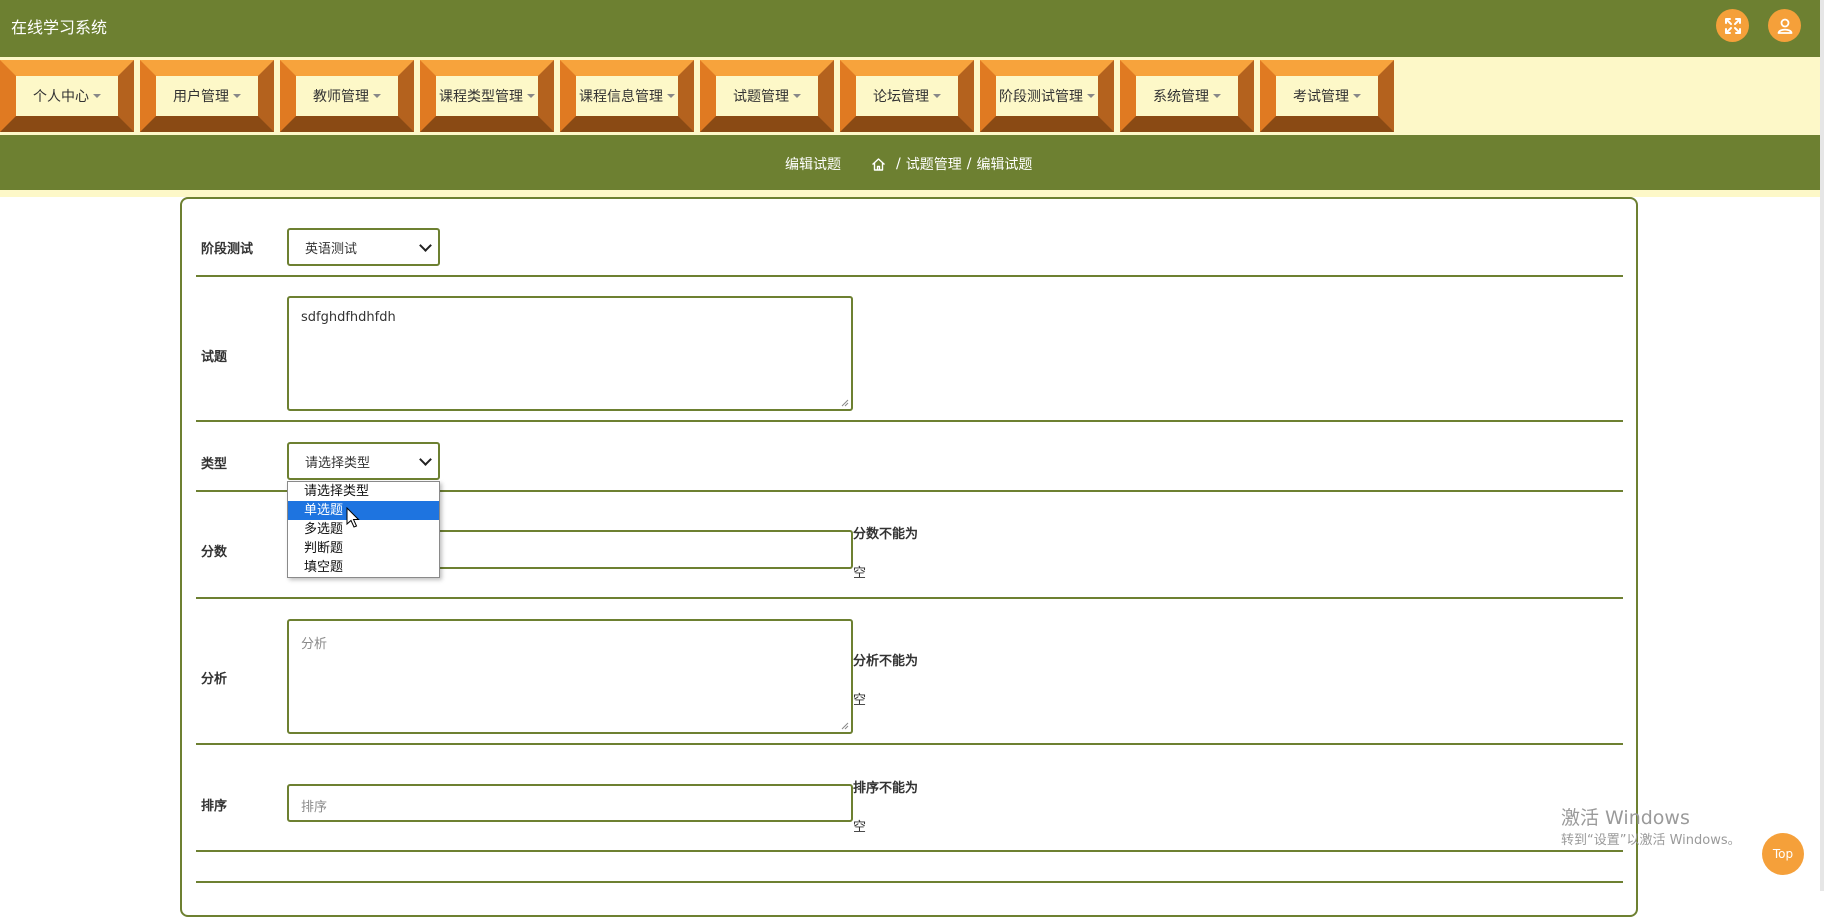 Image resolution: width=1824 pixels, height=917 pixels. I want to click on divider, so click(912, 193).